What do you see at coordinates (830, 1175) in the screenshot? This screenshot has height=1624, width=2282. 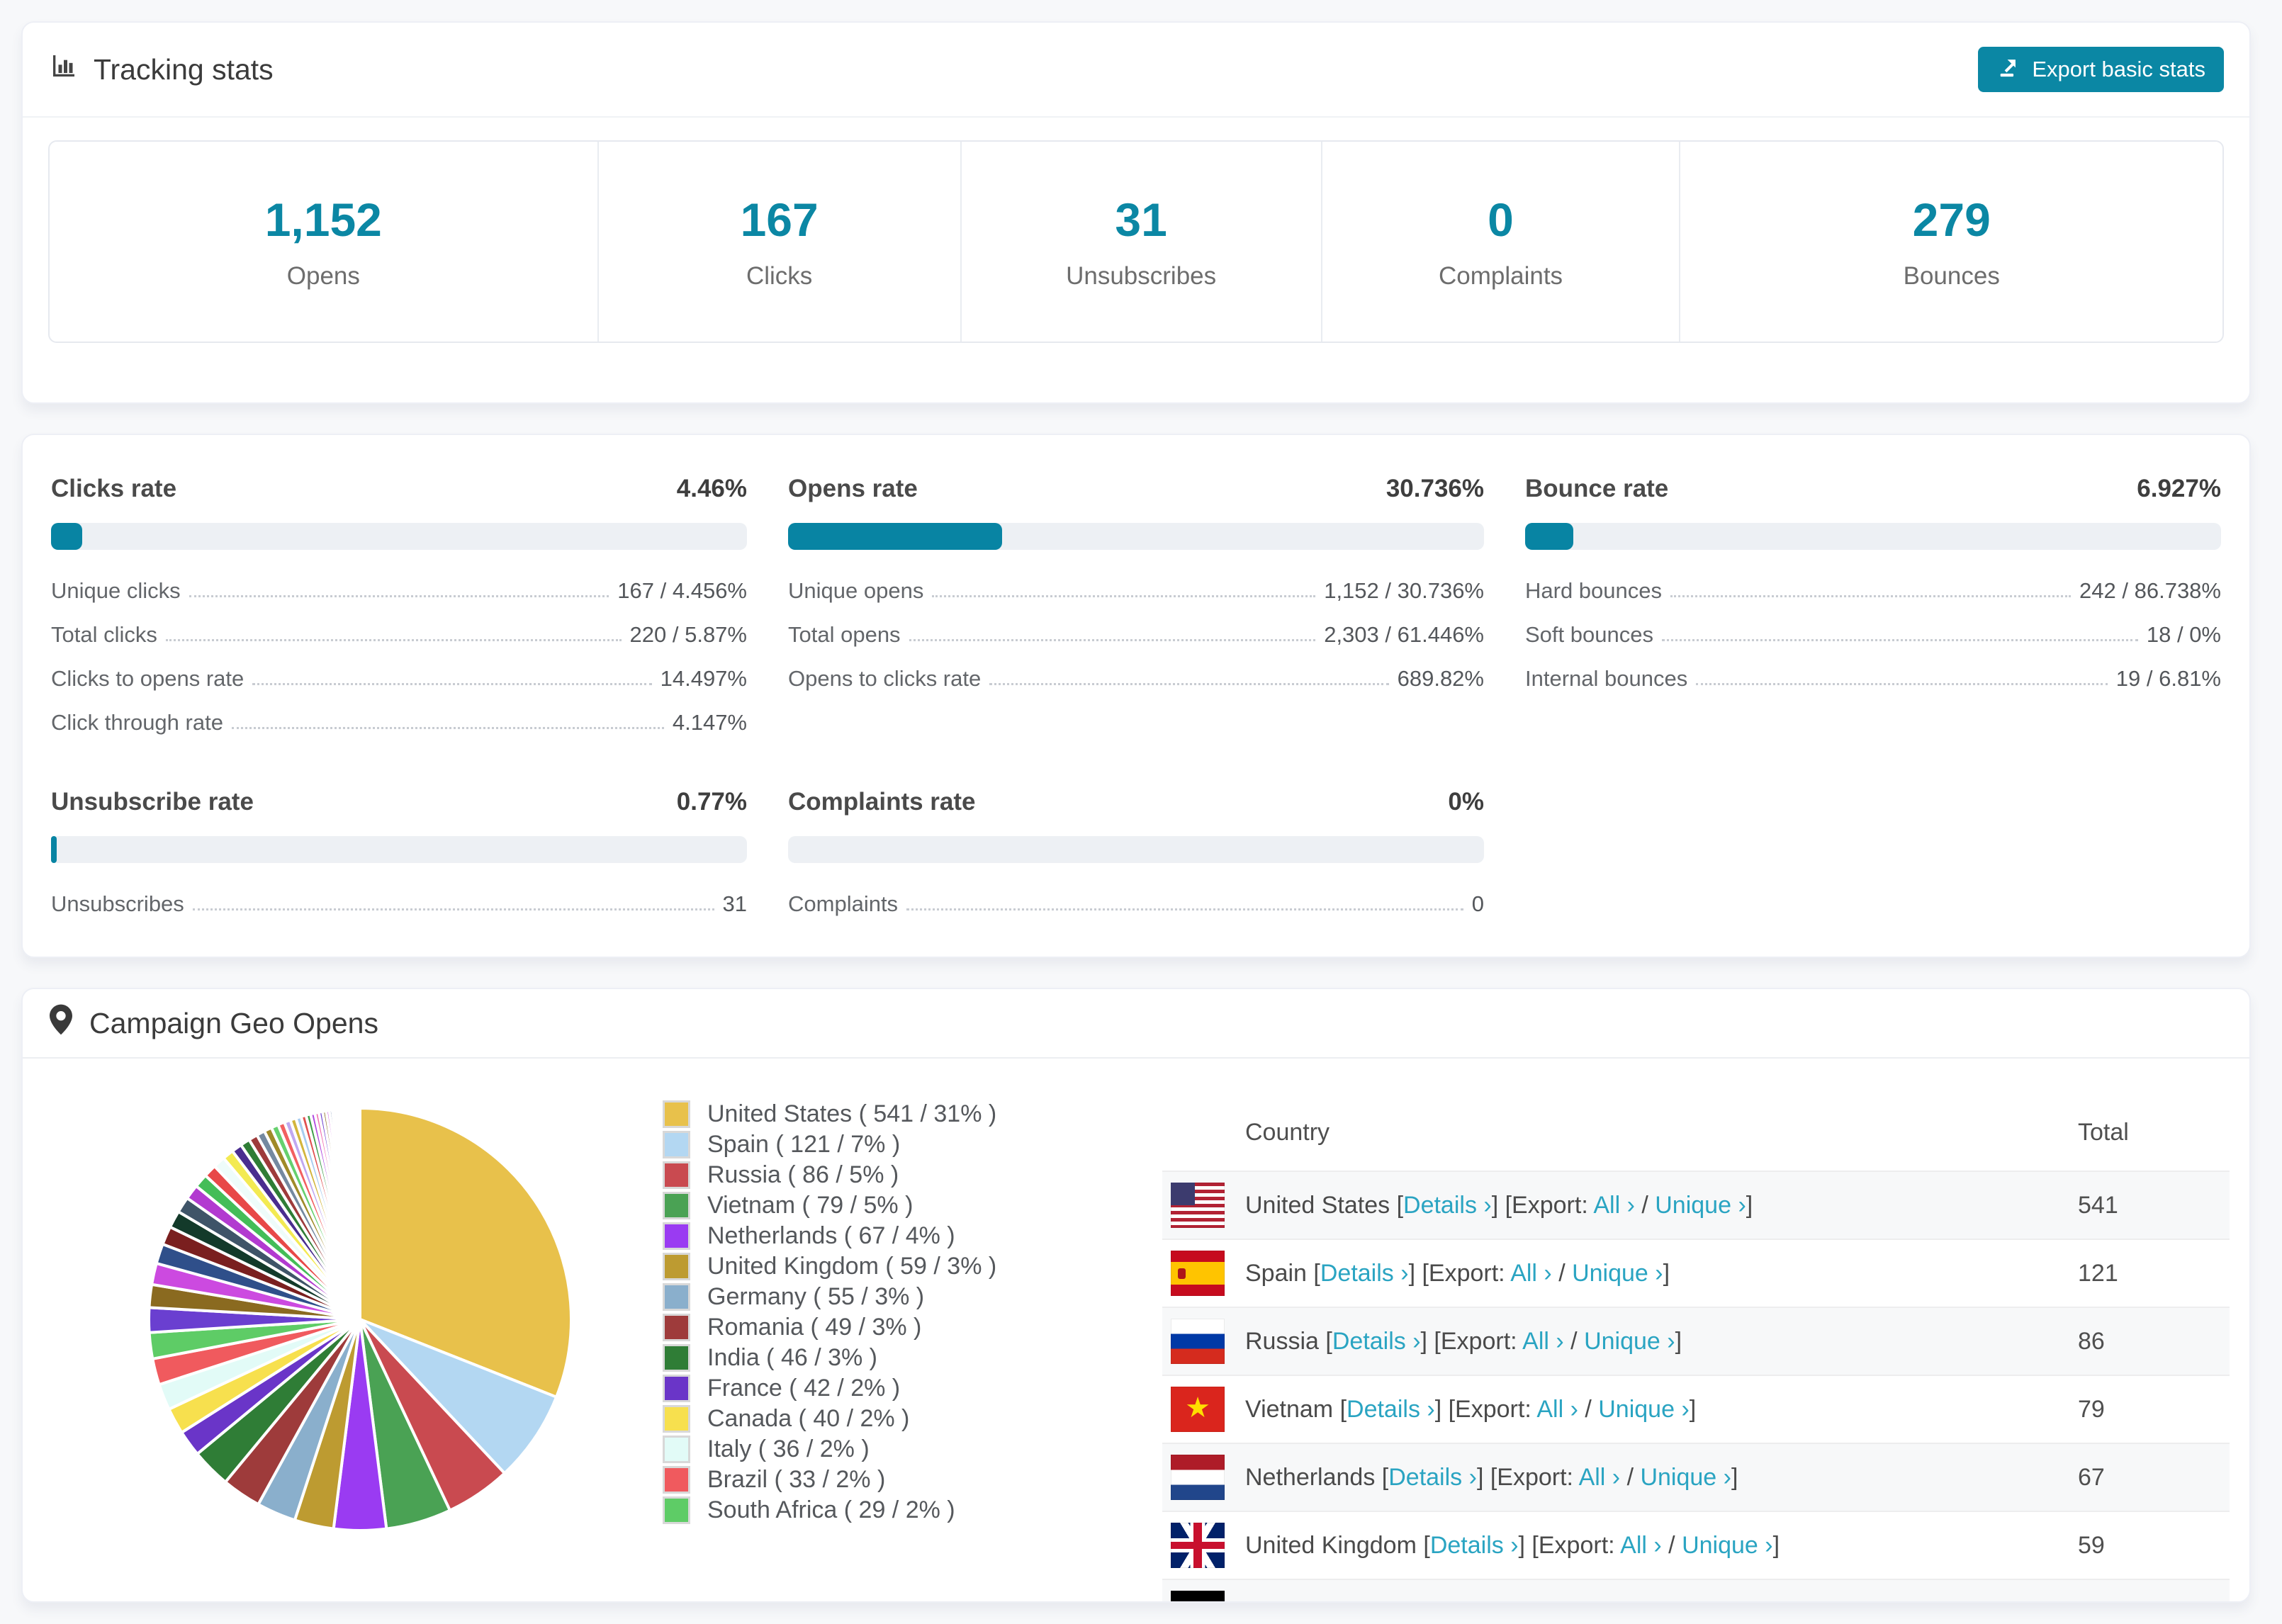 I see `legend-item-russia: Russia ( 86 / 5% )` at bounding box center [830, 1175].